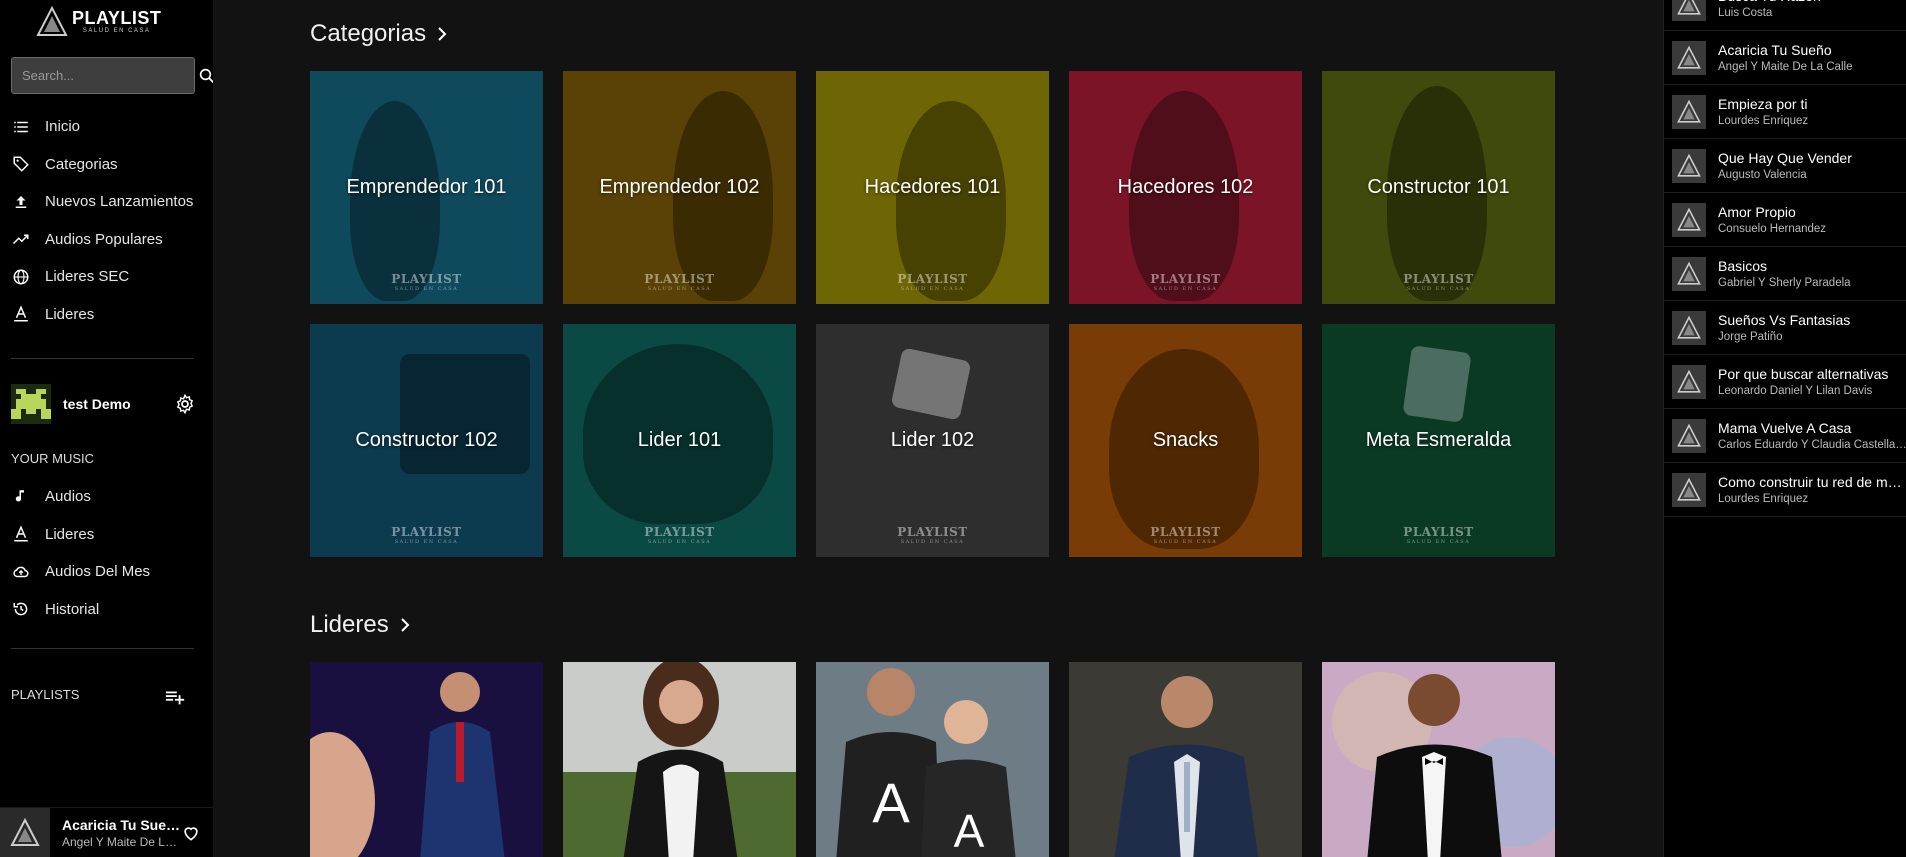  What do you see at coordinates (106, 127) in the screenshot?
I see `nav-item-inicio: Inicio` at bounding box center [106, 127].